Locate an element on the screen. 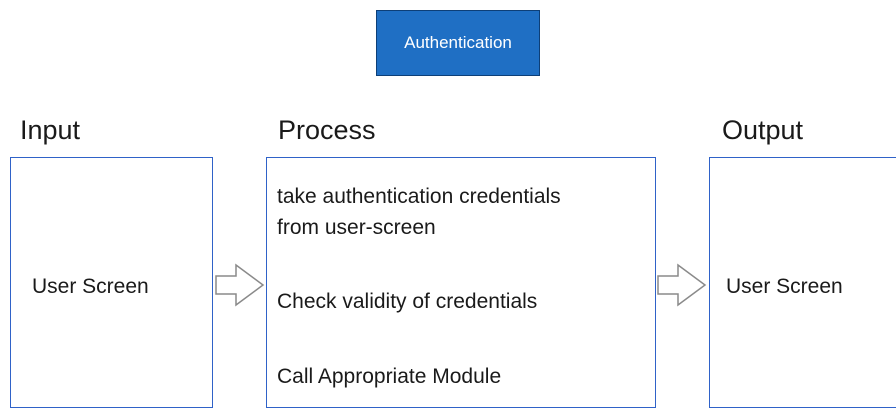  input-box: User Screen is located at coordinates (111, 282).